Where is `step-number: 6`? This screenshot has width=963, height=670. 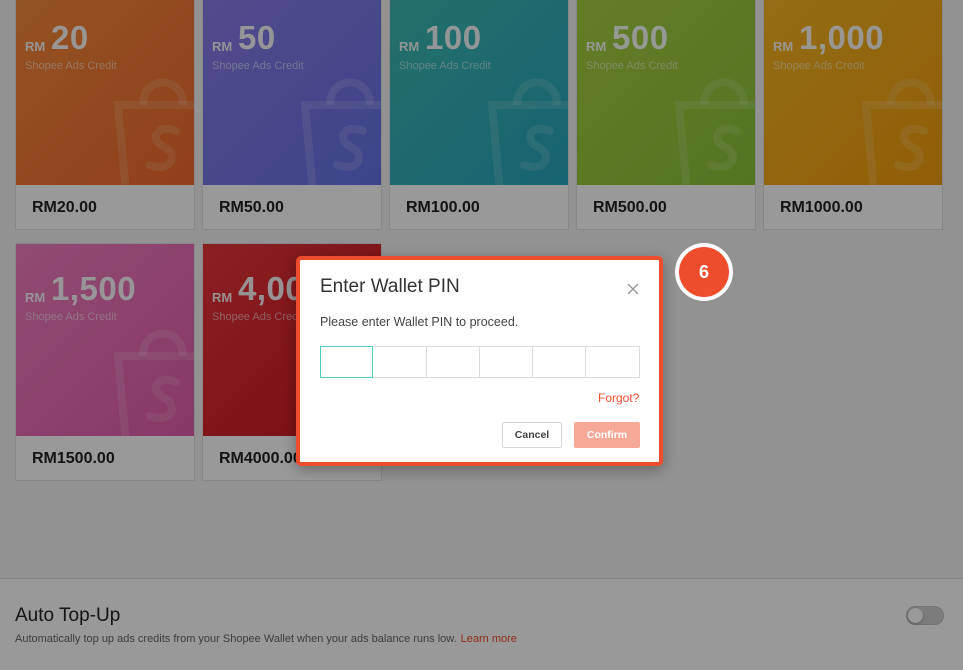 step-number: 6 is located at coordinates (704, 272).